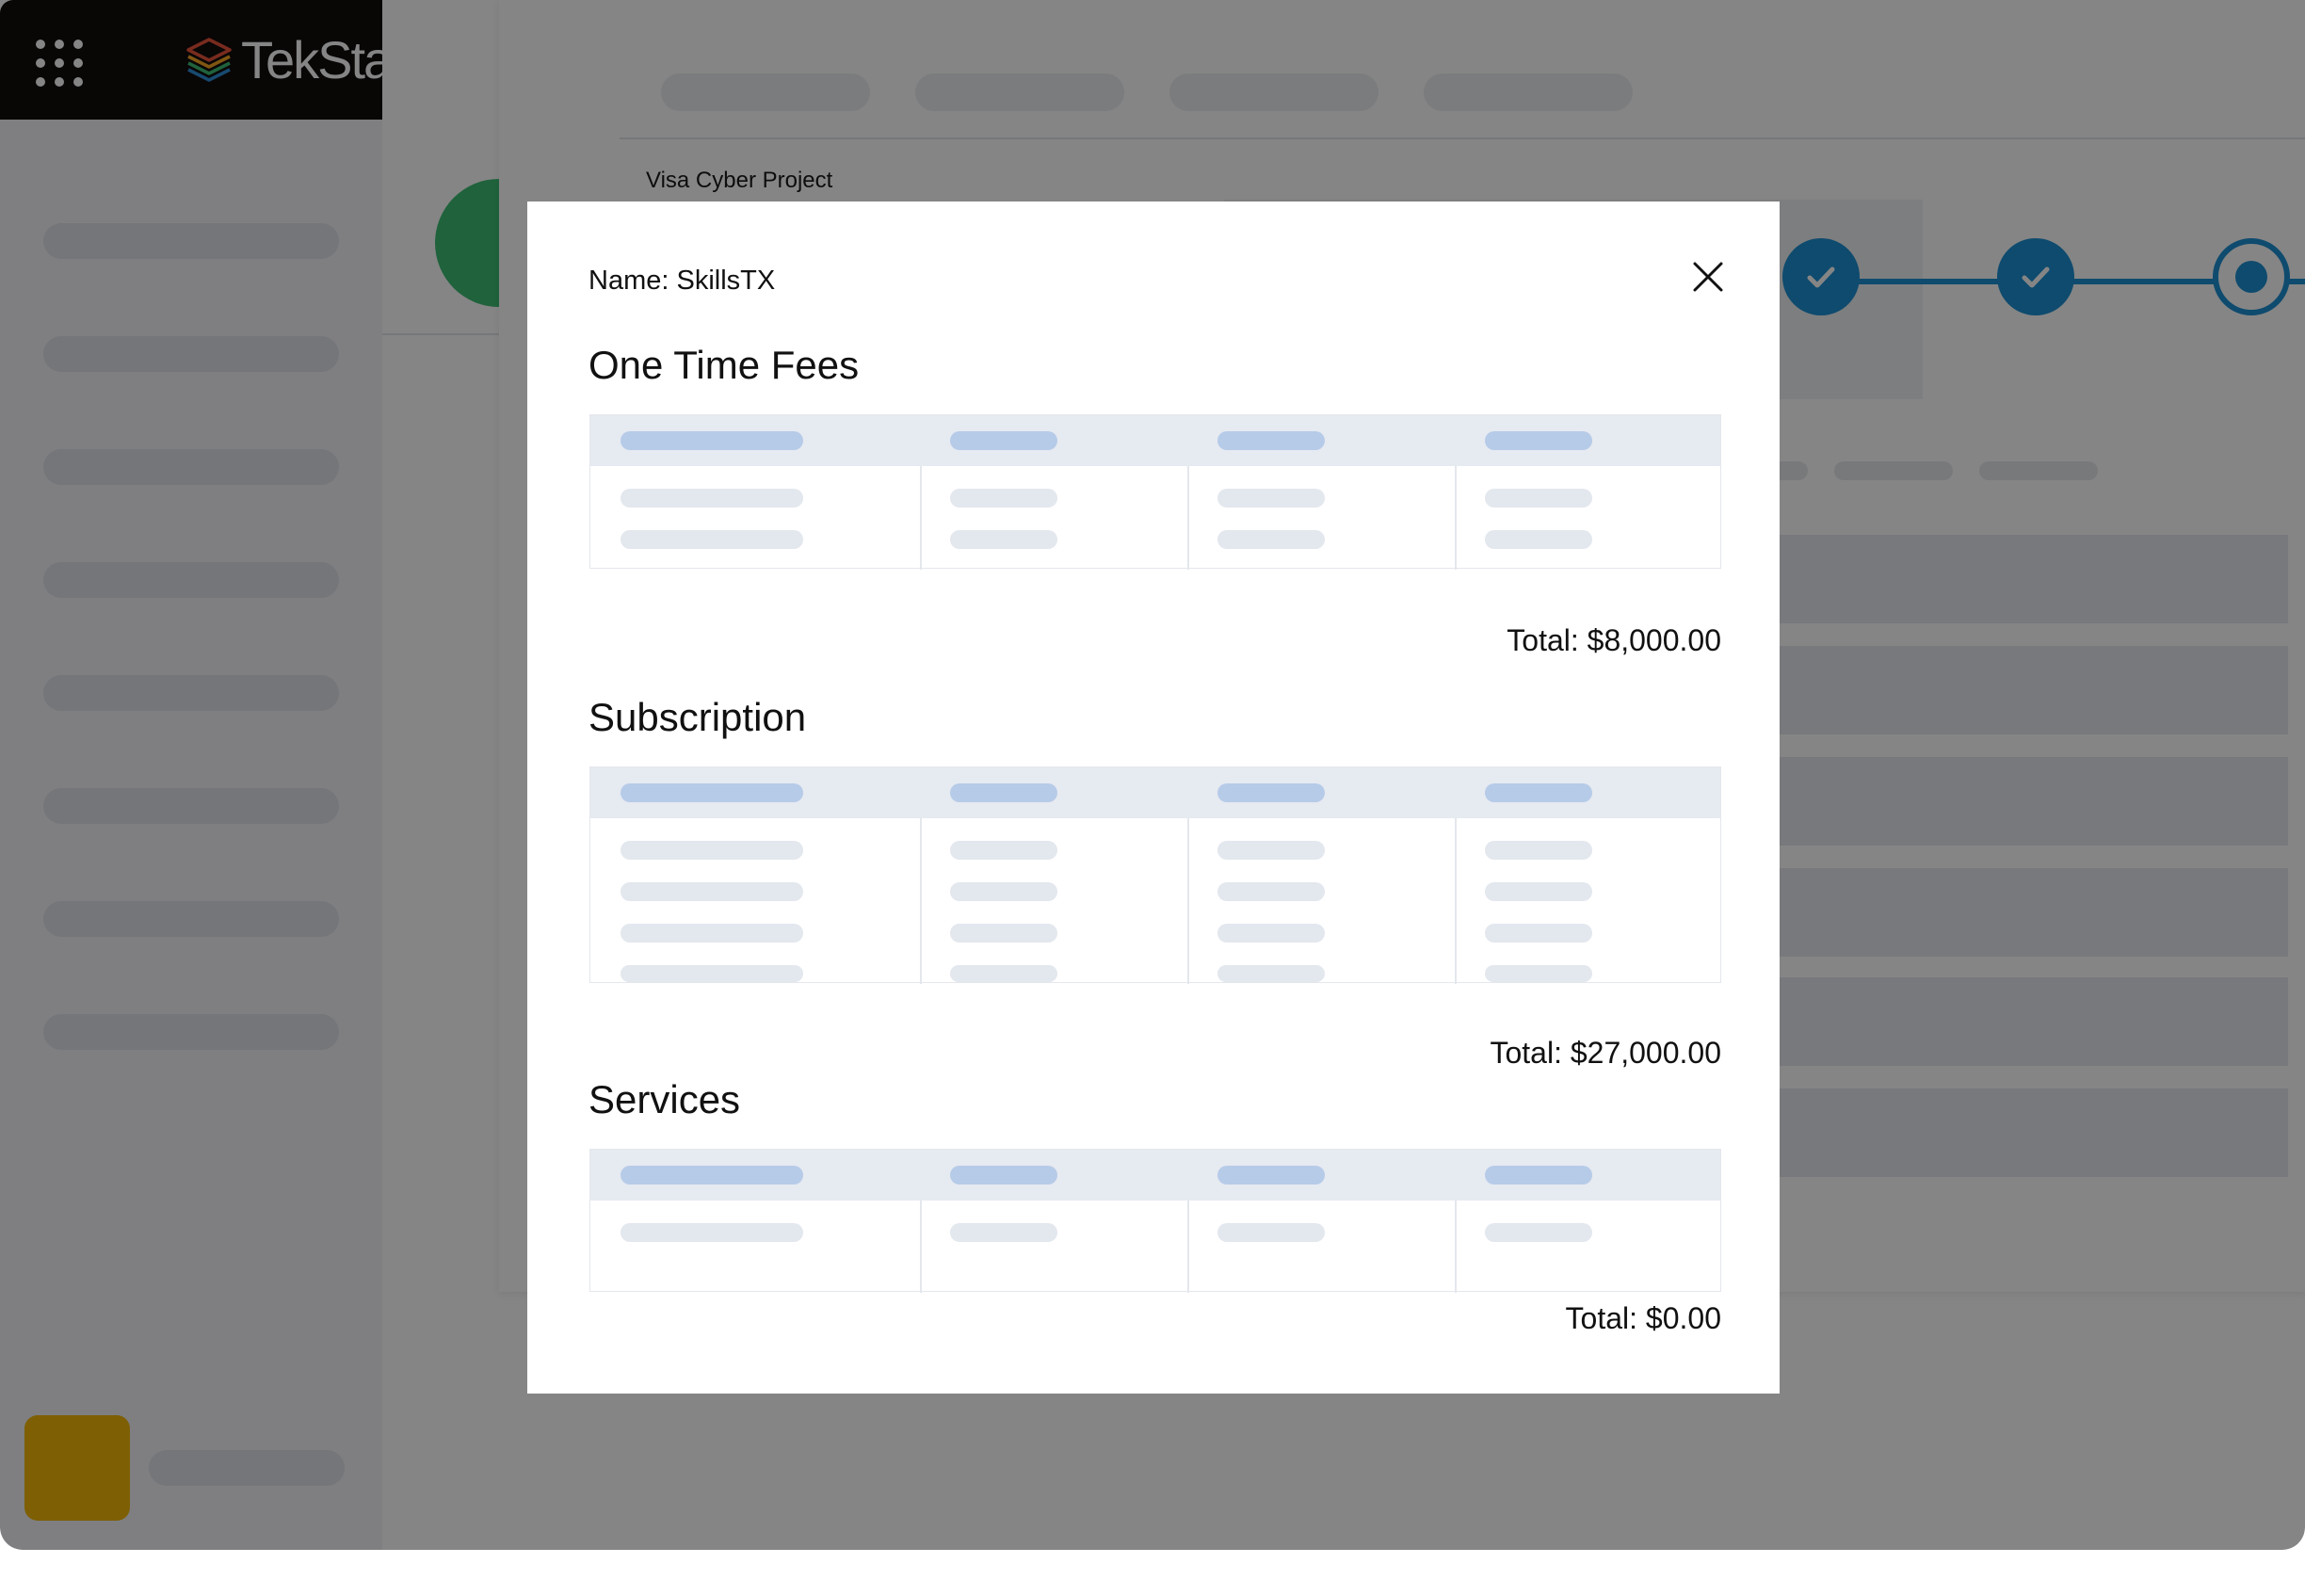 The height and width of the screenshot is (1596, 2305). What do you see at coordinates (664, 1099) in the screenshot?
I see `section-title-services: Services` at bounding box center [664, 1099].